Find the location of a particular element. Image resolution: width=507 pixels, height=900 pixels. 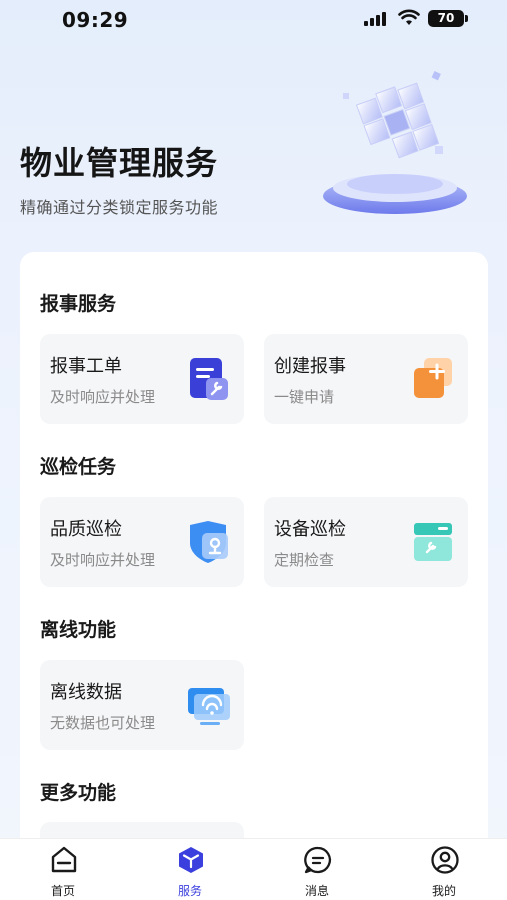

wifi-icon is located at coordinates (409, 17).